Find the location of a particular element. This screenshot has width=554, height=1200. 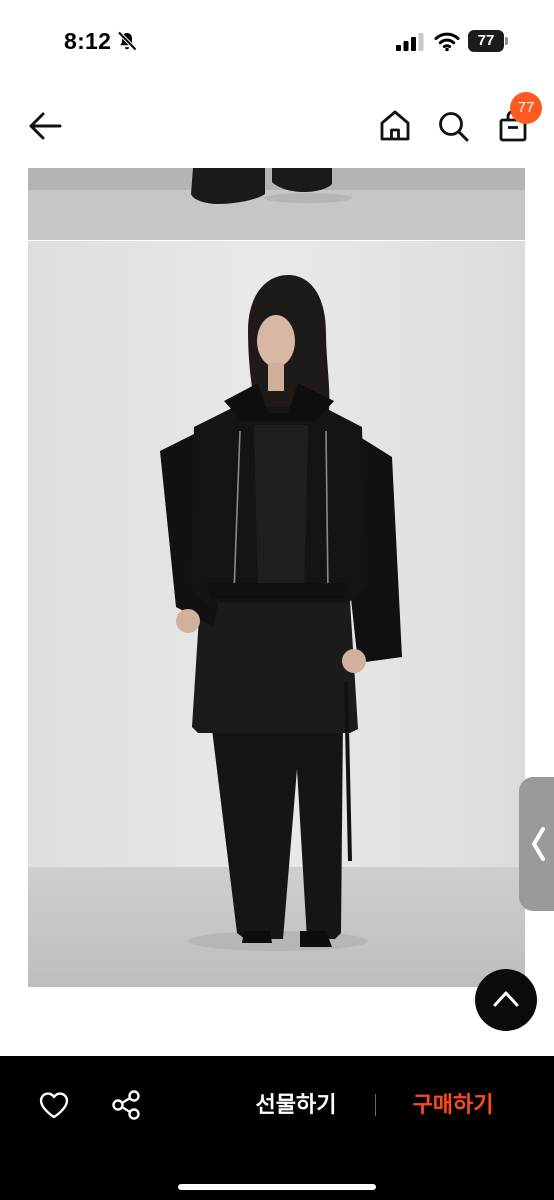

bell-slash-icon is located at coordinates (127, 41).